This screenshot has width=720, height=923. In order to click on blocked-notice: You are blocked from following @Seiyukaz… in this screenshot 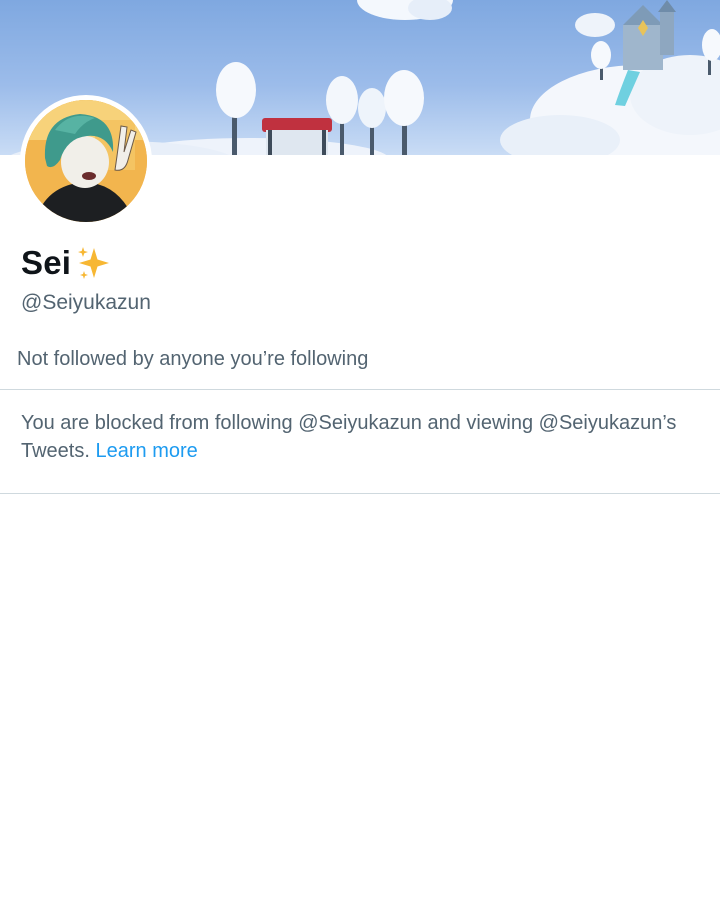, I will do `click(366, 437)`.